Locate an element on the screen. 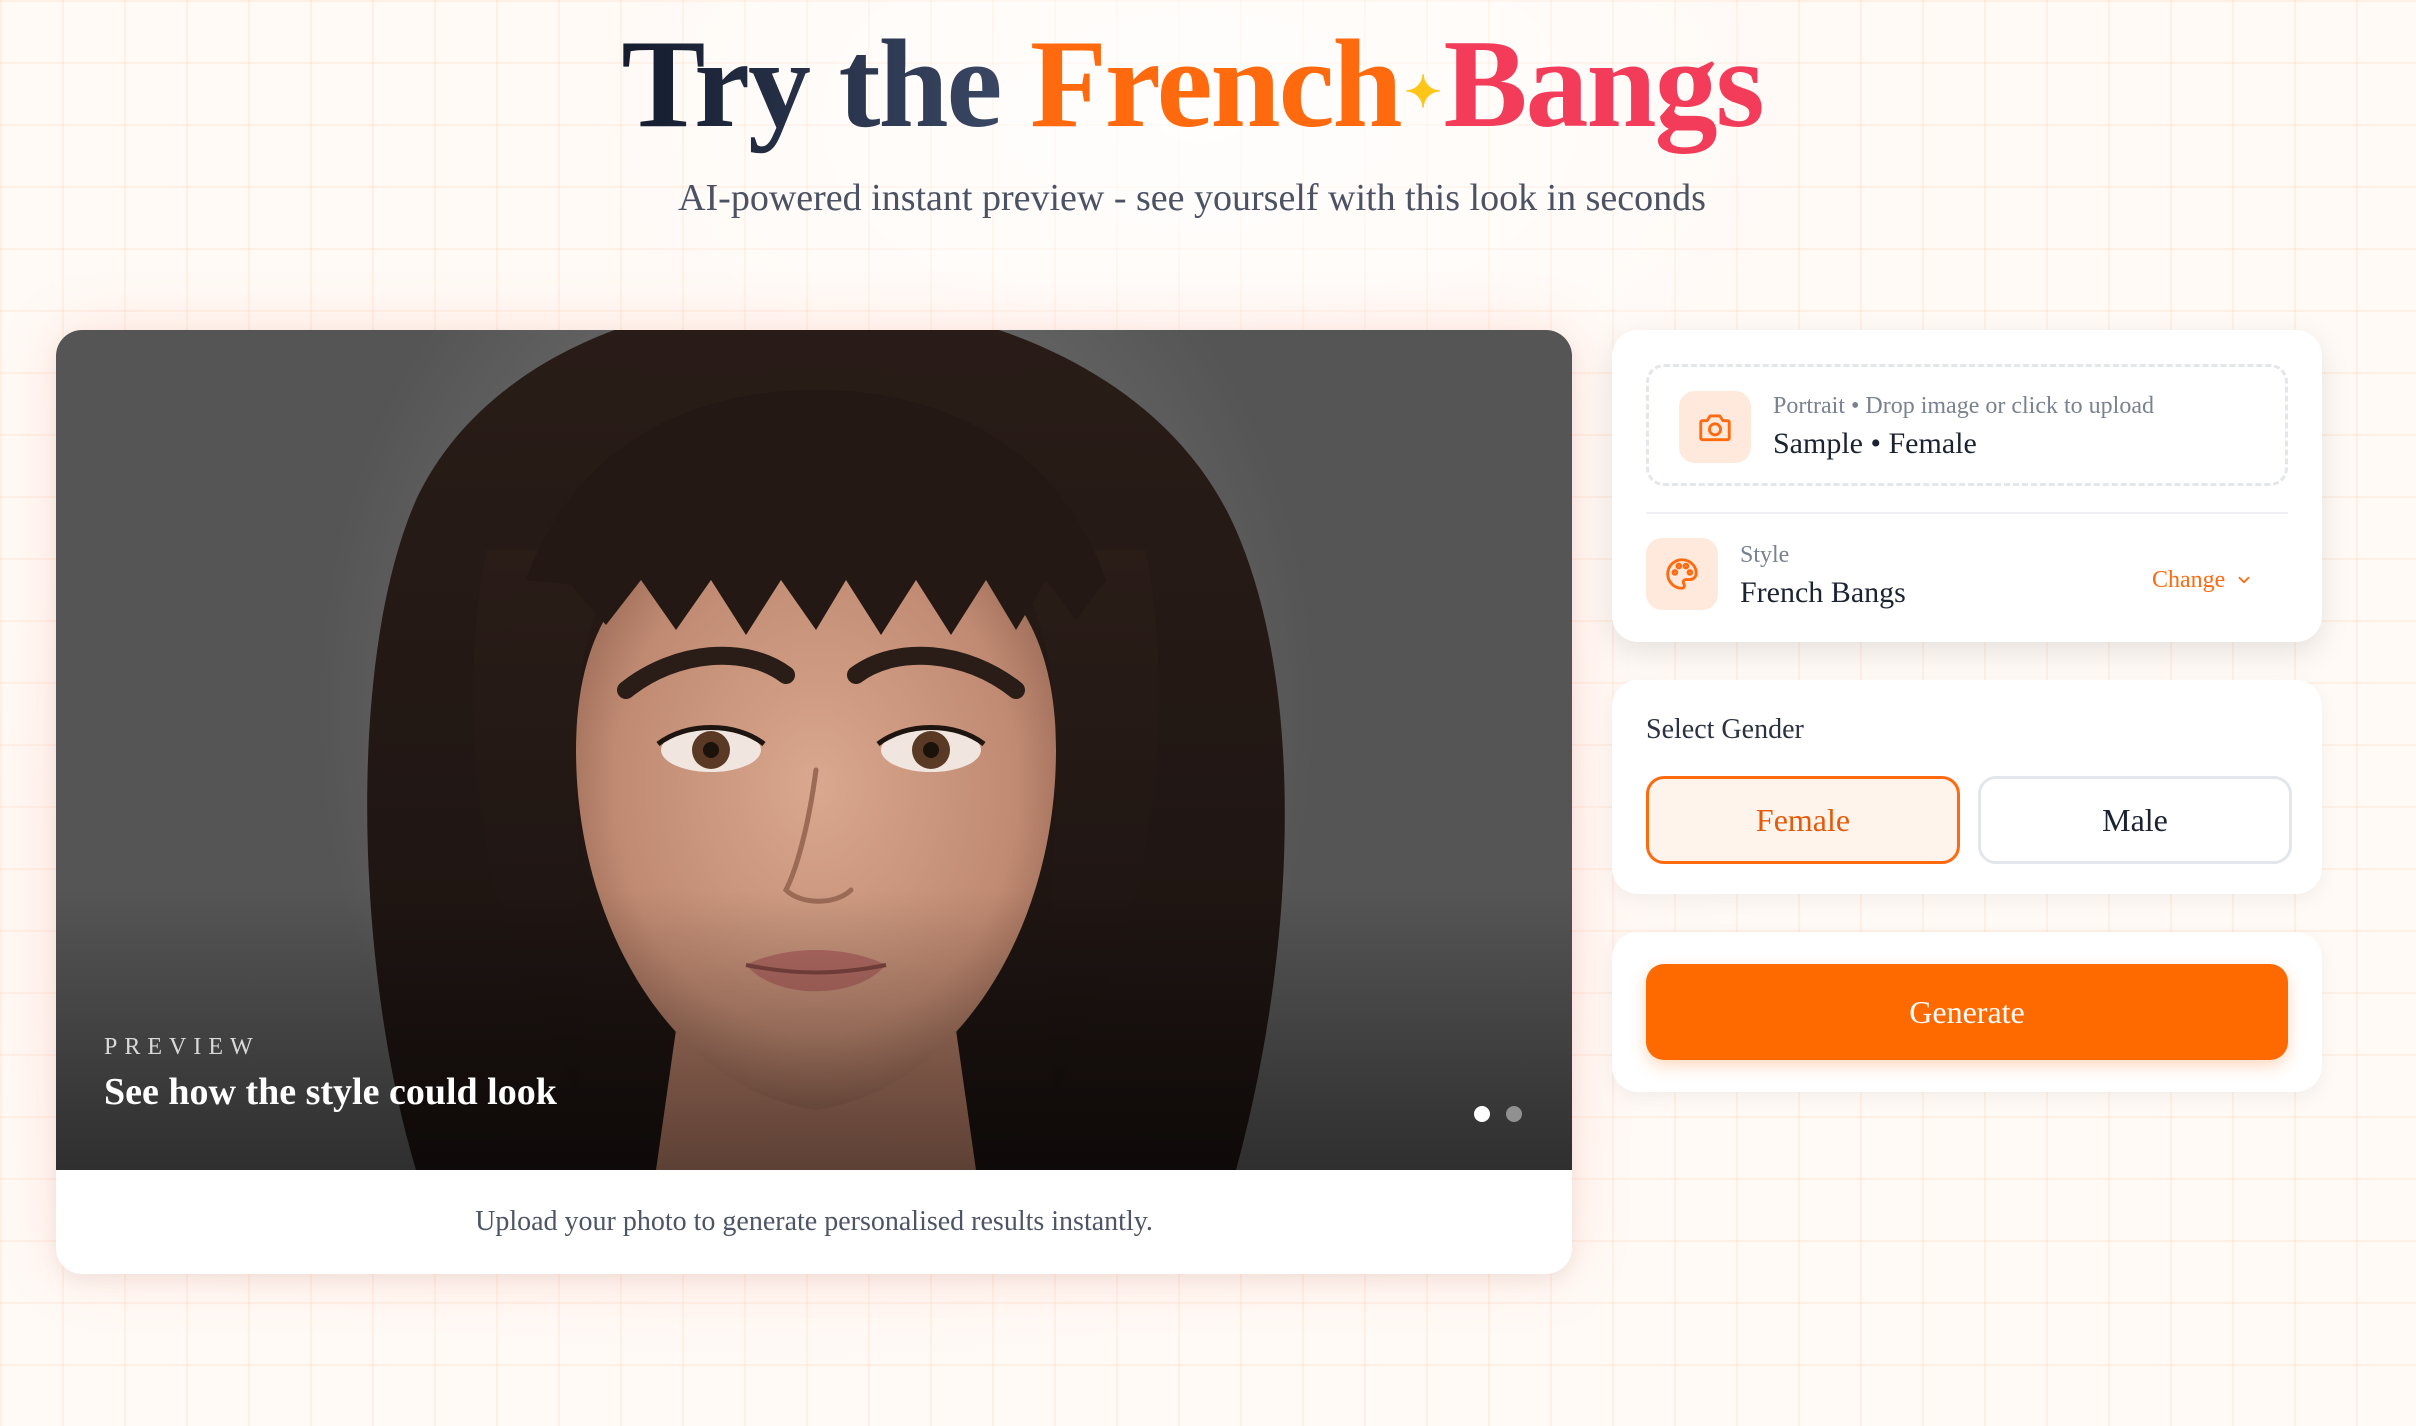 This screenshot has width=2416, height=1426. upload-hint: Portrait • Drop image or click to upload is located at coordinates (1963, 406).